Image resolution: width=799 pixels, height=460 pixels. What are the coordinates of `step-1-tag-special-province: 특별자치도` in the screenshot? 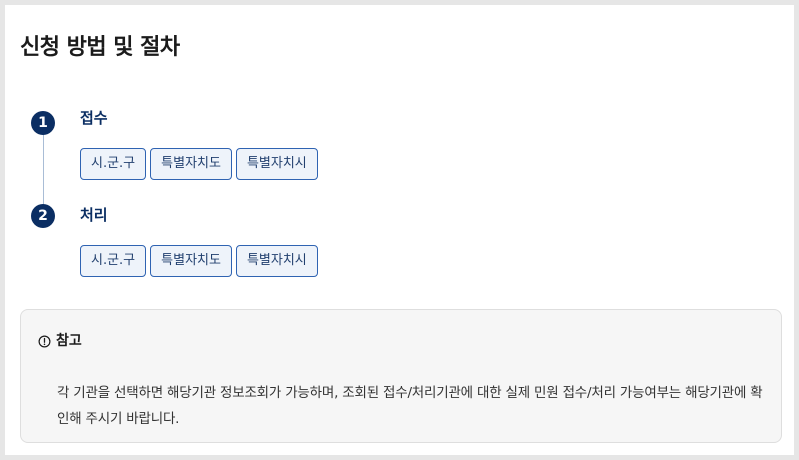 It's located at (191, 164).